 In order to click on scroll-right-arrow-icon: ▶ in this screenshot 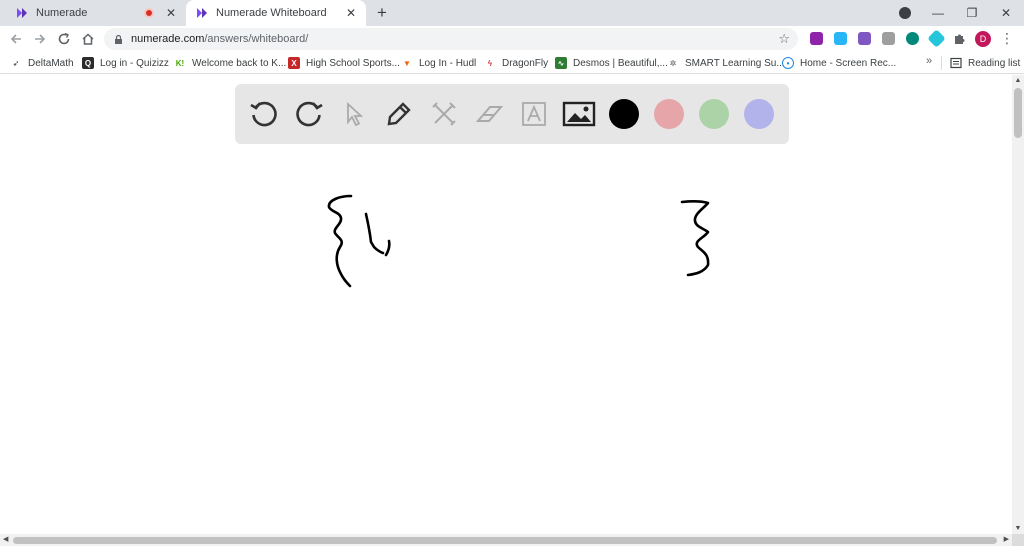, I will do `click(1006, 539)`.